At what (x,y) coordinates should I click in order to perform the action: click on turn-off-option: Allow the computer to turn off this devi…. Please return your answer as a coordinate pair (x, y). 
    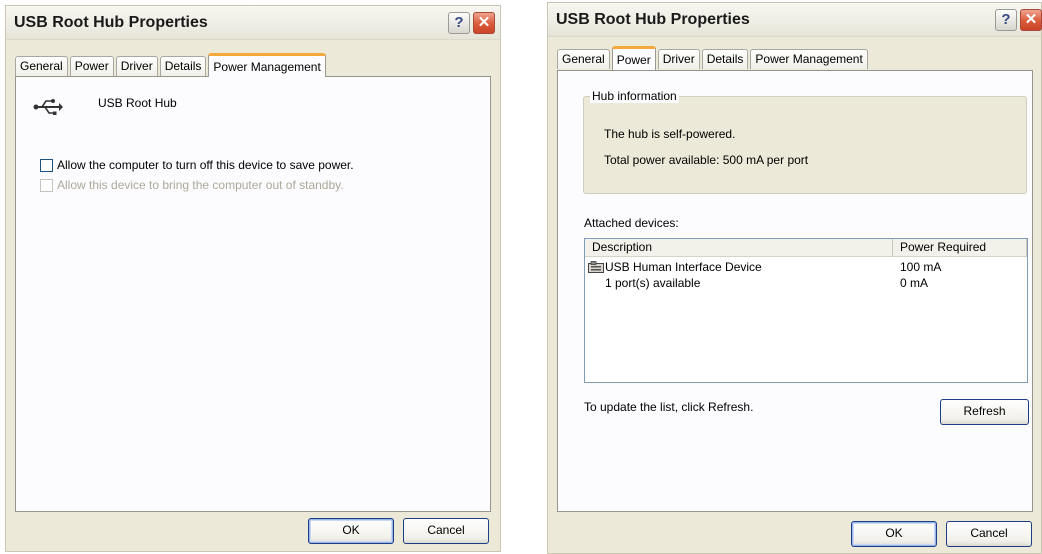
    Looking at the image, I should click on (197, 165).